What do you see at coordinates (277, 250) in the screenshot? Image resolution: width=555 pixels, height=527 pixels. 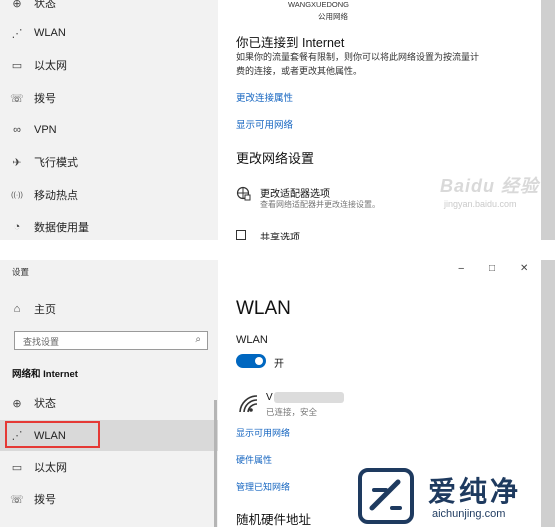 I see `screenshot-separator` at bounding box center [277, 250].